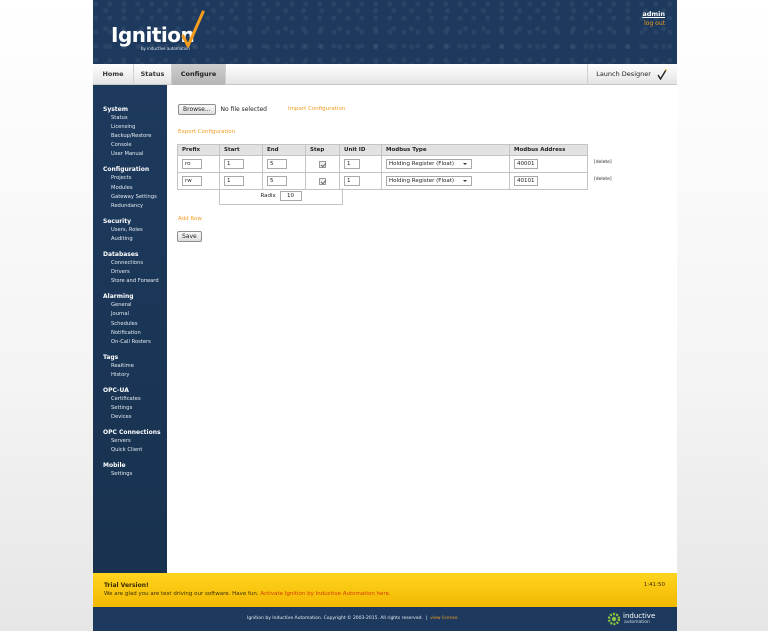 The height and width of the screenshot is (631, 768). Describe the element at coordinates (130, 197) in the screenshot. I see `sidebar-item-gateway-settings: Gateway Settings` at that location.